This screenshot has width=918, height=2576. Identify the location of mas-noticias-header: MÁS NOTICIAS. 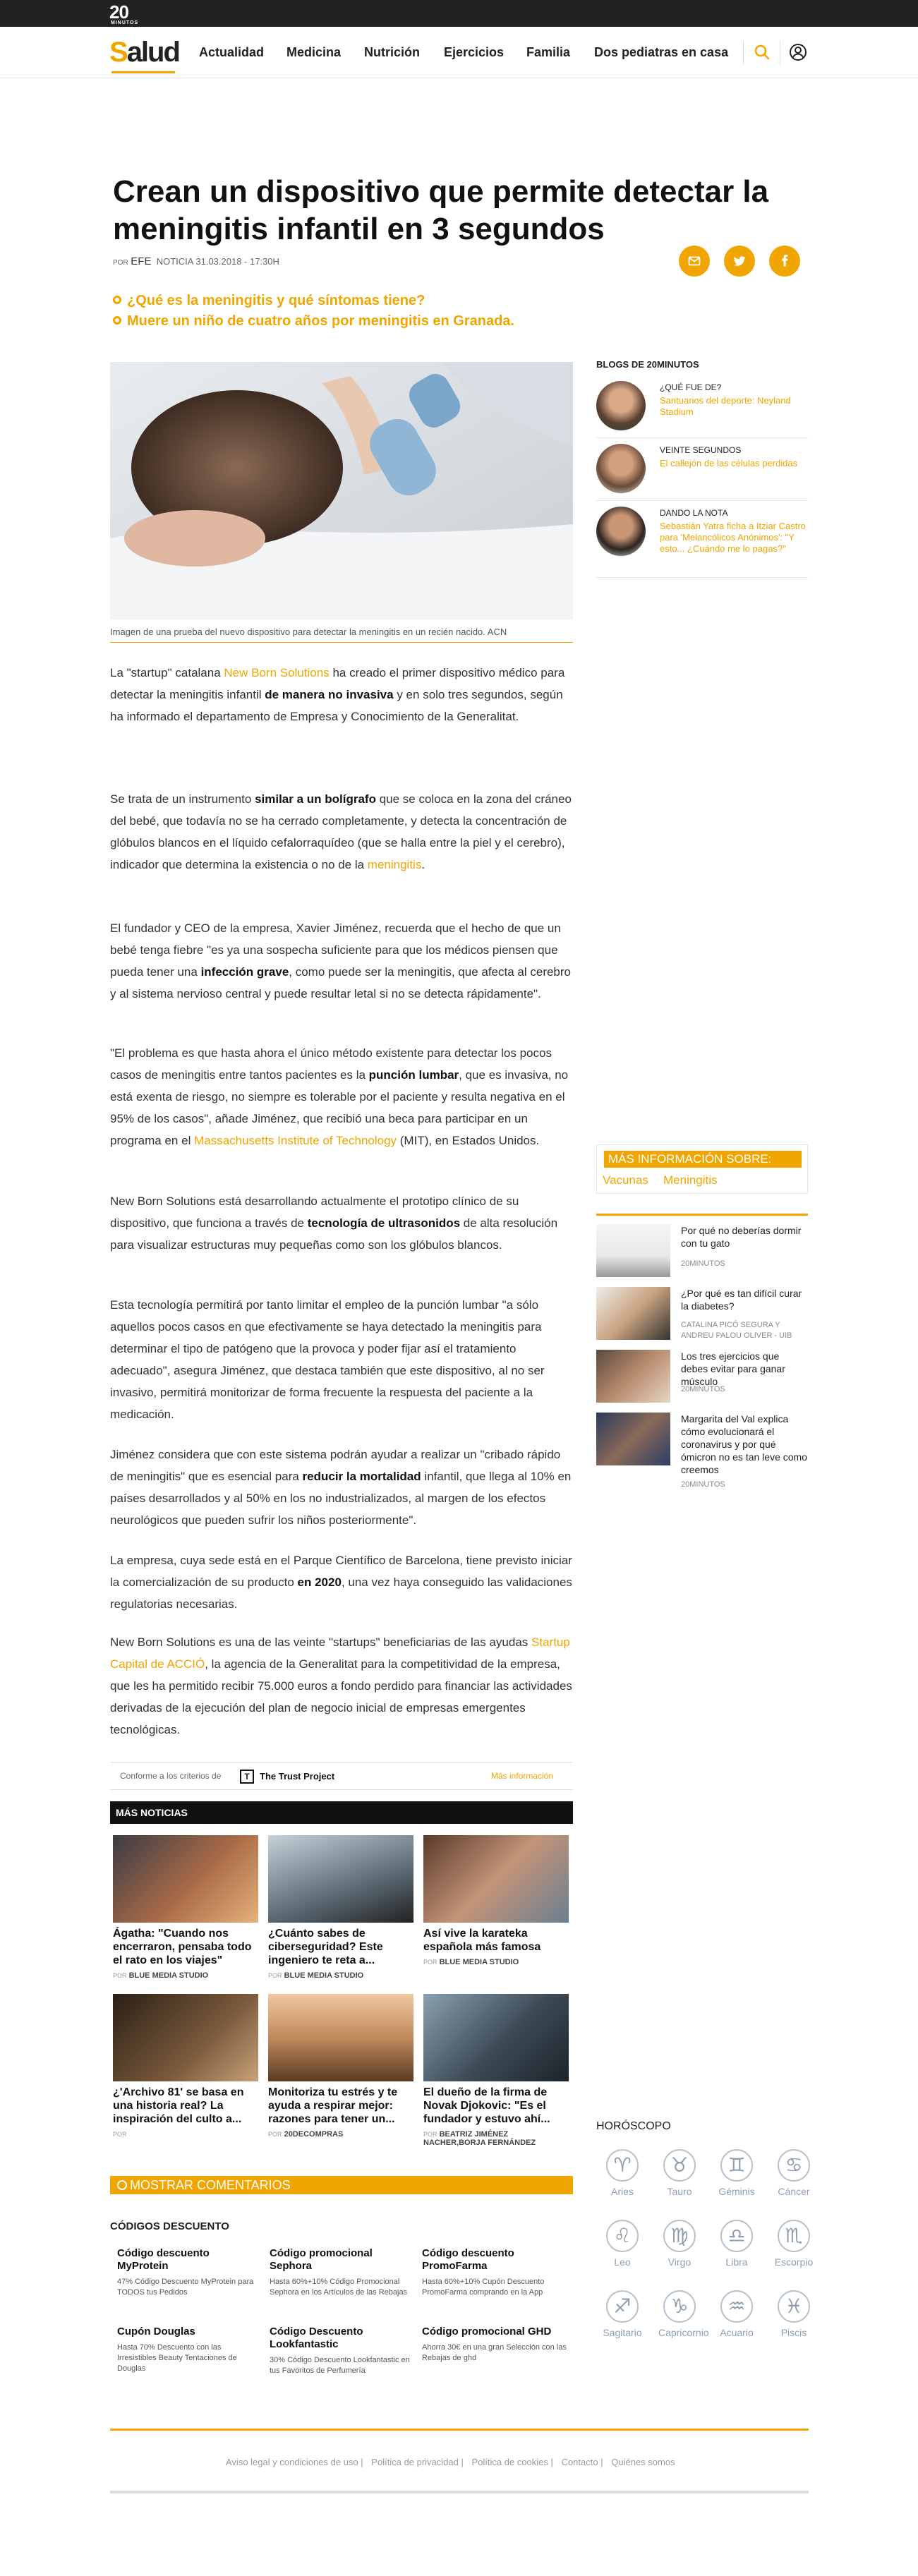
(341, 1813).